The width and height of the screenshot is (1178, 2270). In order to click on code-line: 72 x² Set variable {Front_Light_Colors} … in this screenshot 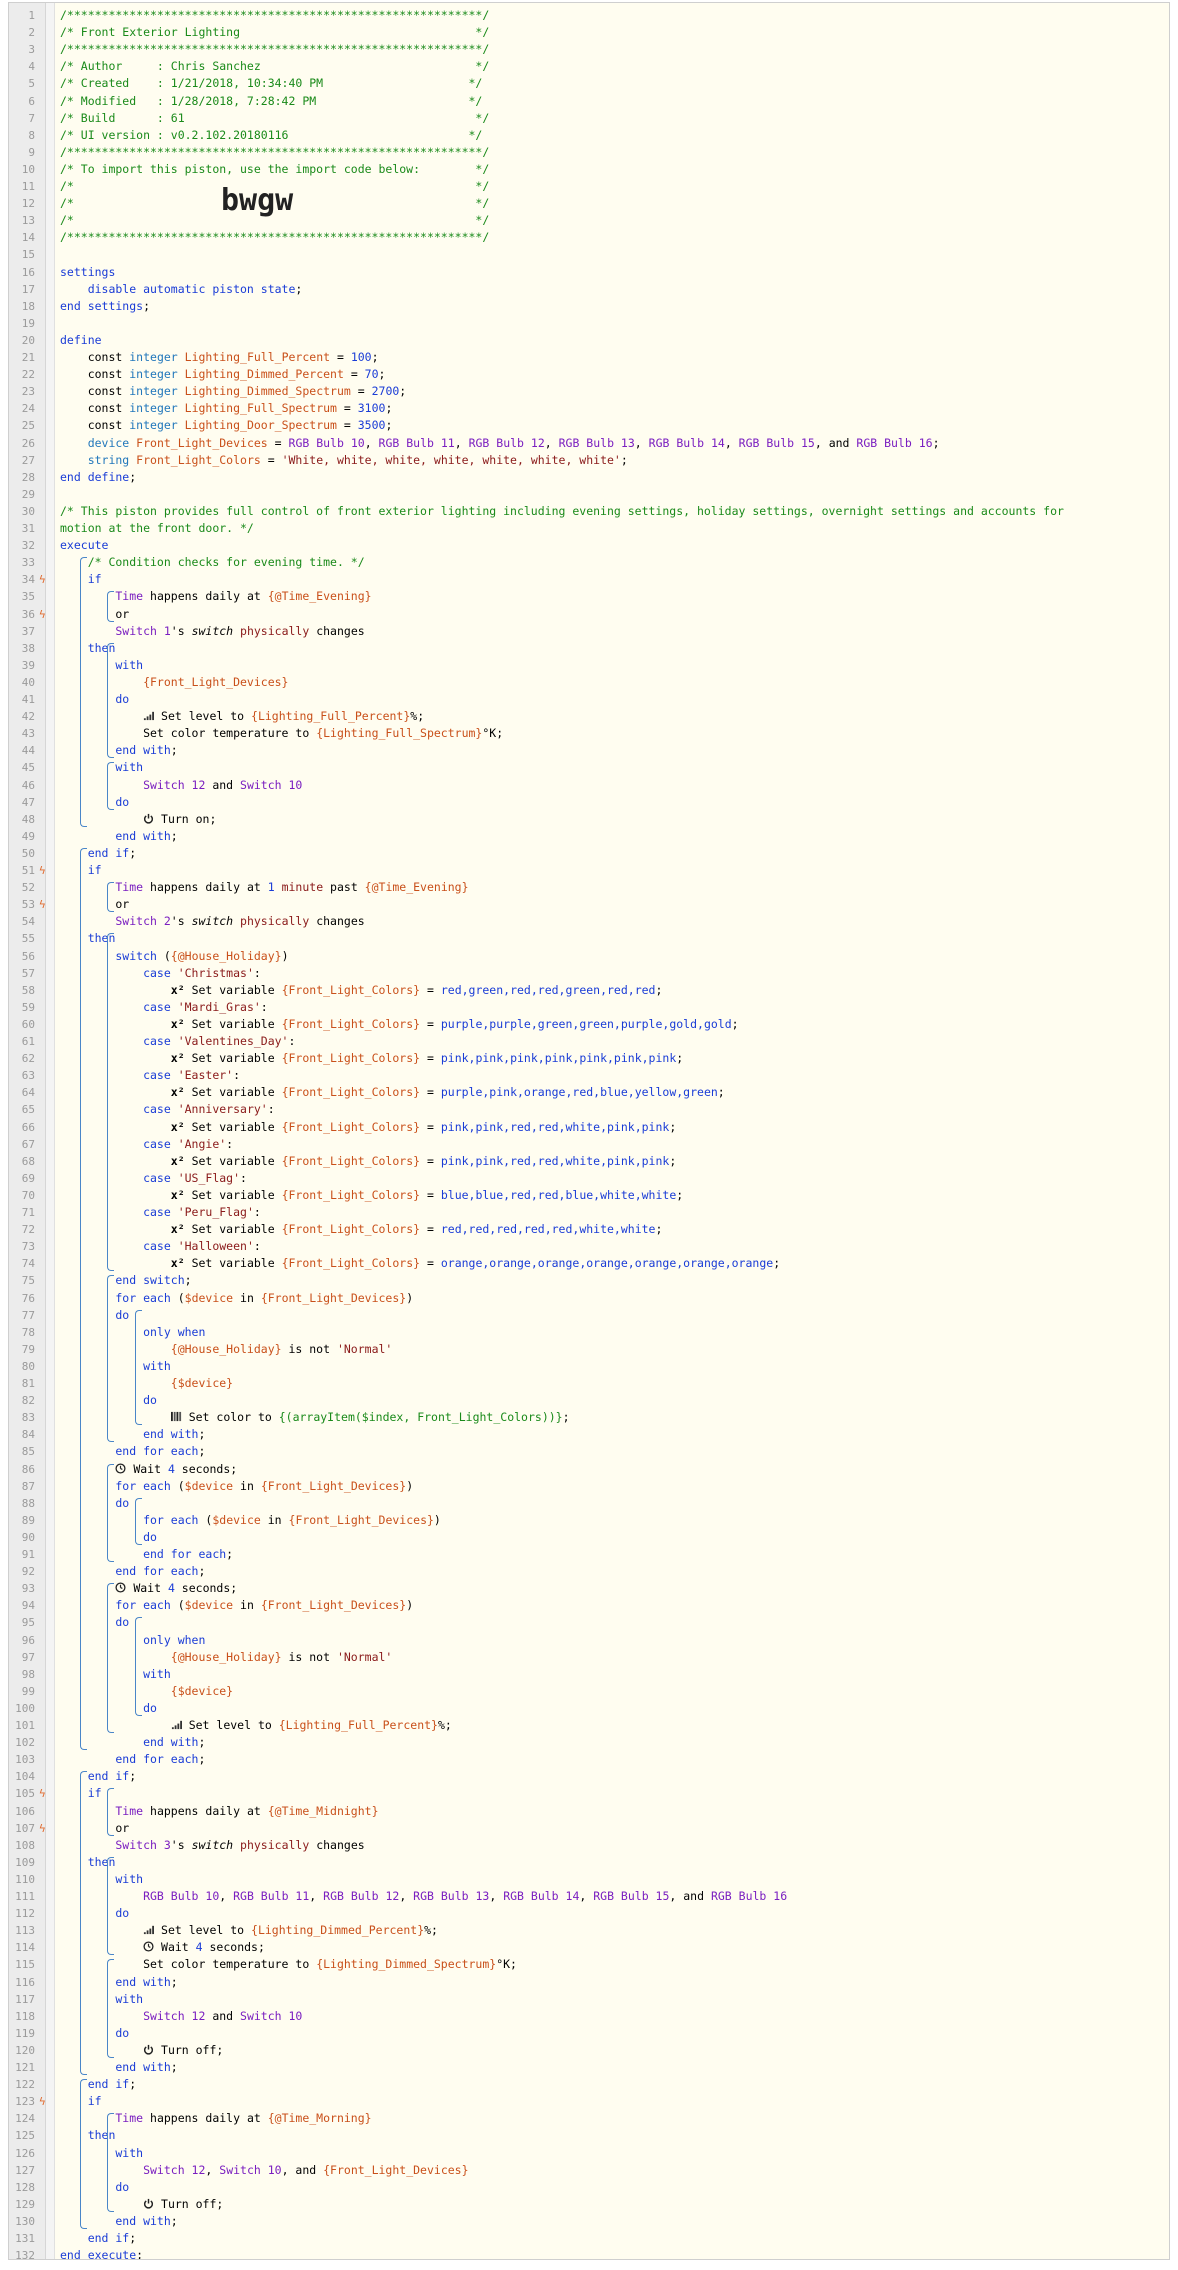, I will do `click(589, 1229)`.